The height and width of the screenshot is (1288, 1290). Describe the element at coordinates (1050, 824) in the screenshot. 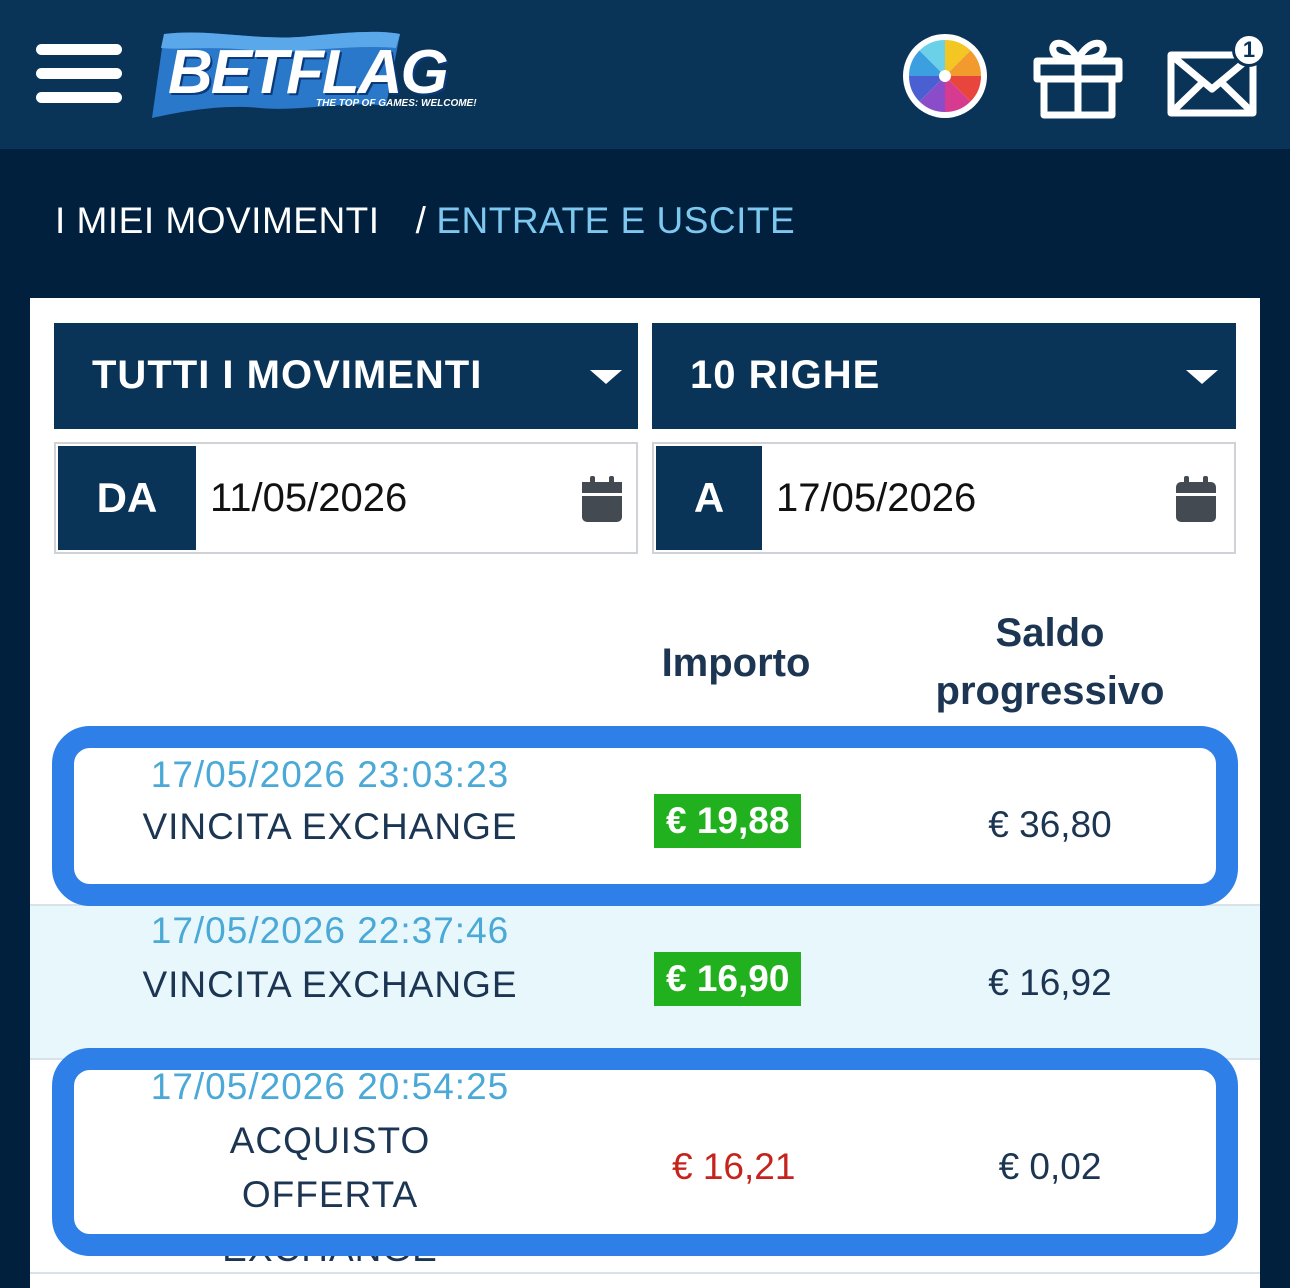

I see `row-balance: € 36,80` at that location.